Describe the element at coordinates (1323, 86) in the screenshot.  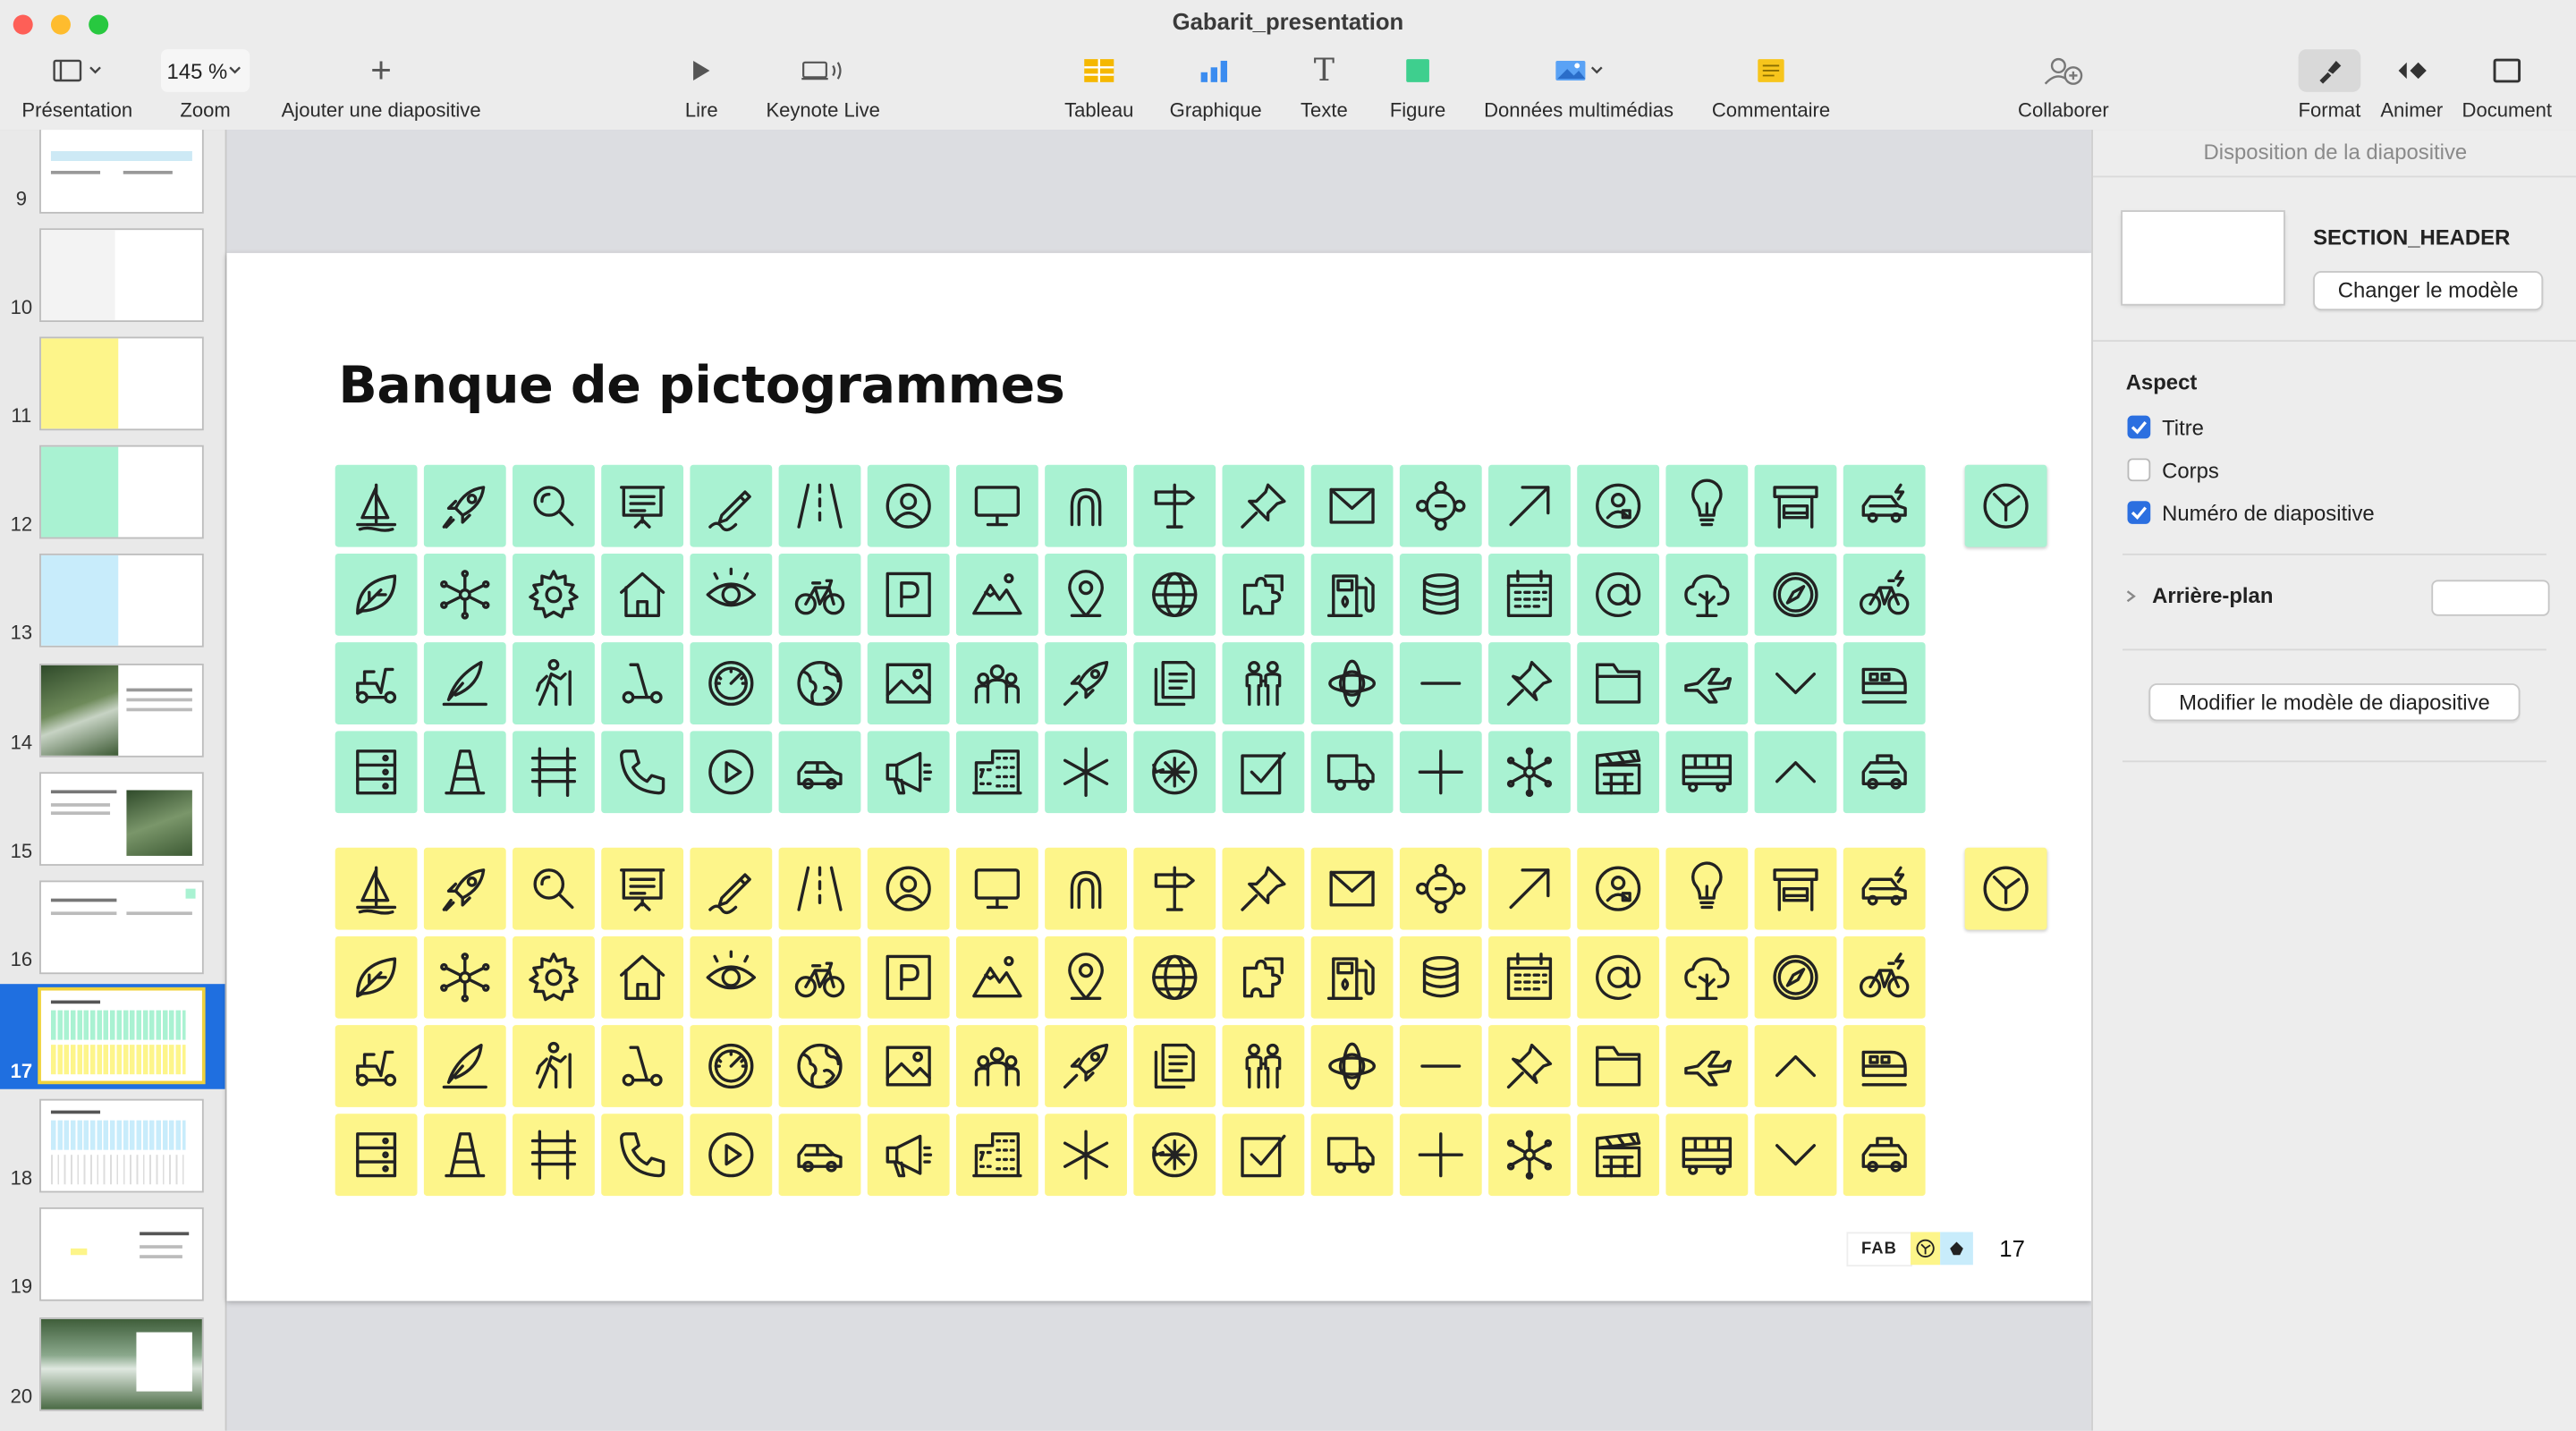
I see `text-button: T Texte` at that location.